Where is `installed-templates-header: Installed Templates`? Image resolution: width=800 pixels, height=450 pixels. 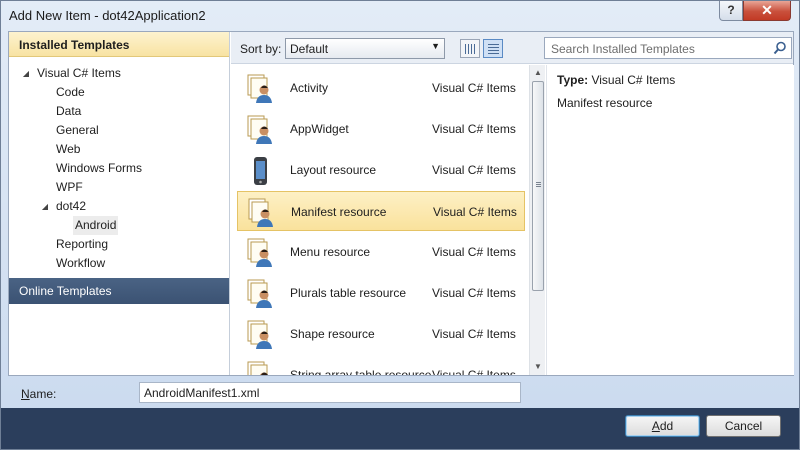 installed-templates-header: Installed Templates is located at coordinates (119, 44).